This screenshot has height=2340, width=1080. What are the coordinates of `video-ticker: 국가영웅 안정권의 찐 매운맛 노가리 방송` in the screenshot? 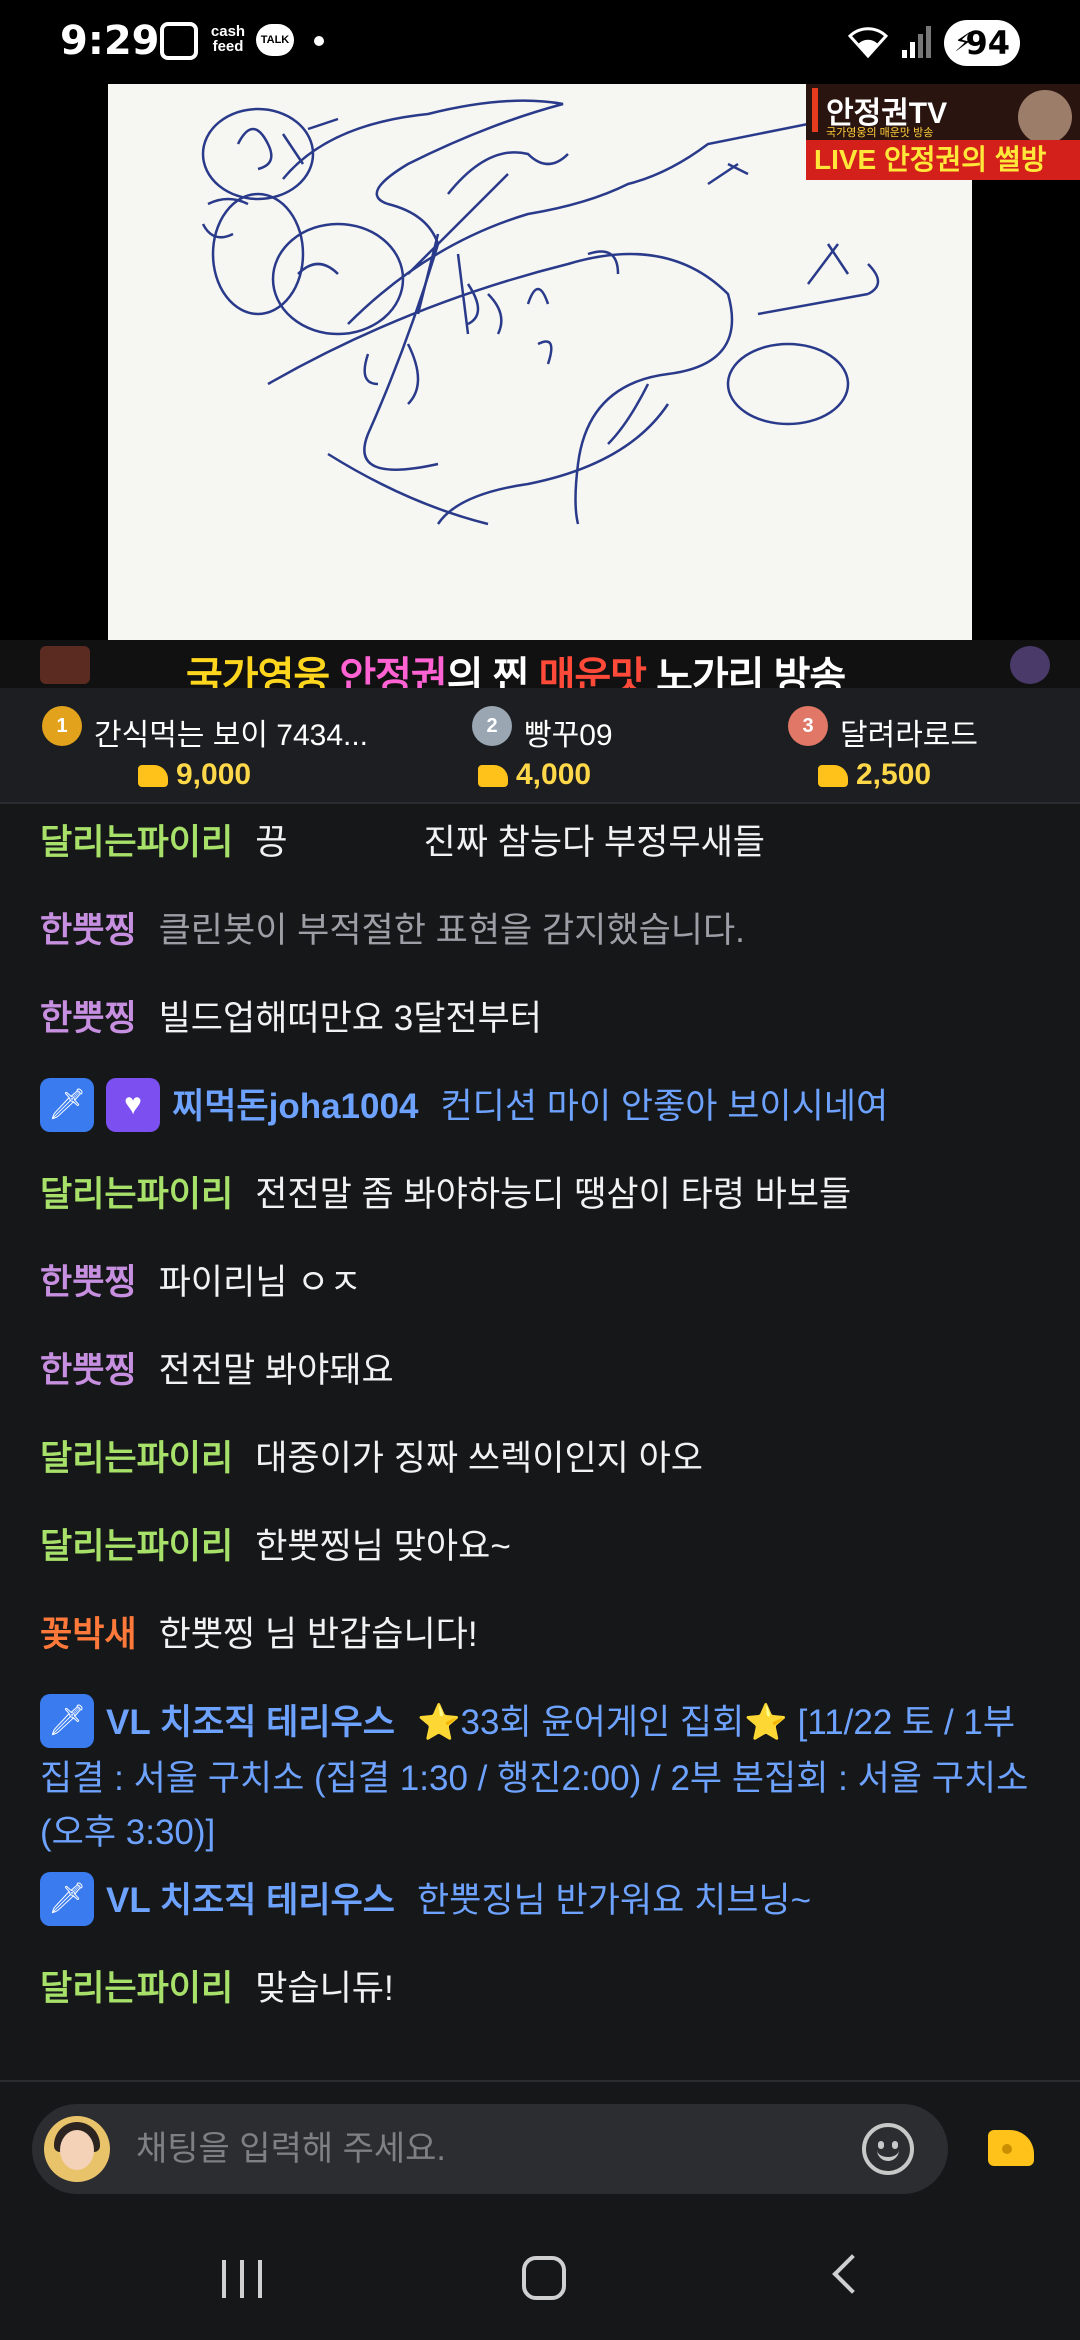 It's located at (540, 664).